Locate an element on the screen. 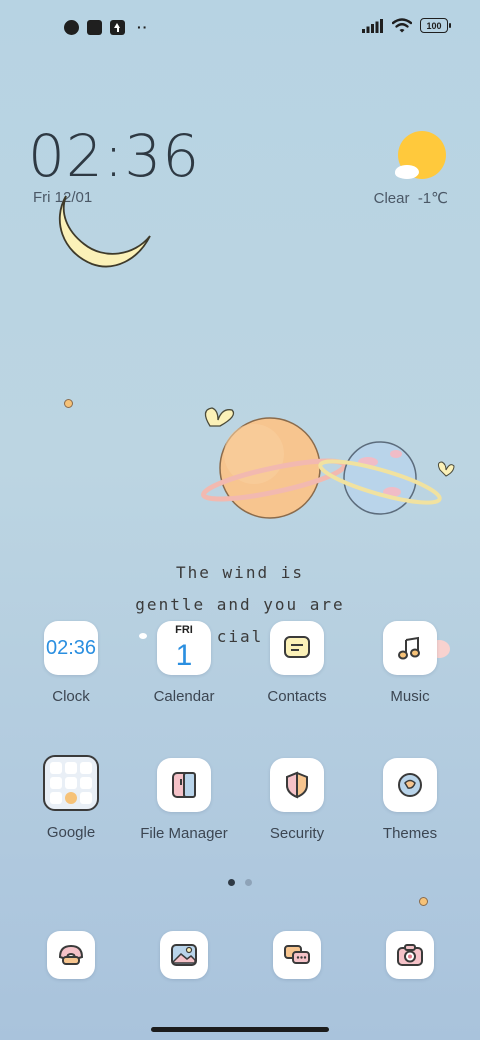  moon-illustration is located at coordinates (104, 231).